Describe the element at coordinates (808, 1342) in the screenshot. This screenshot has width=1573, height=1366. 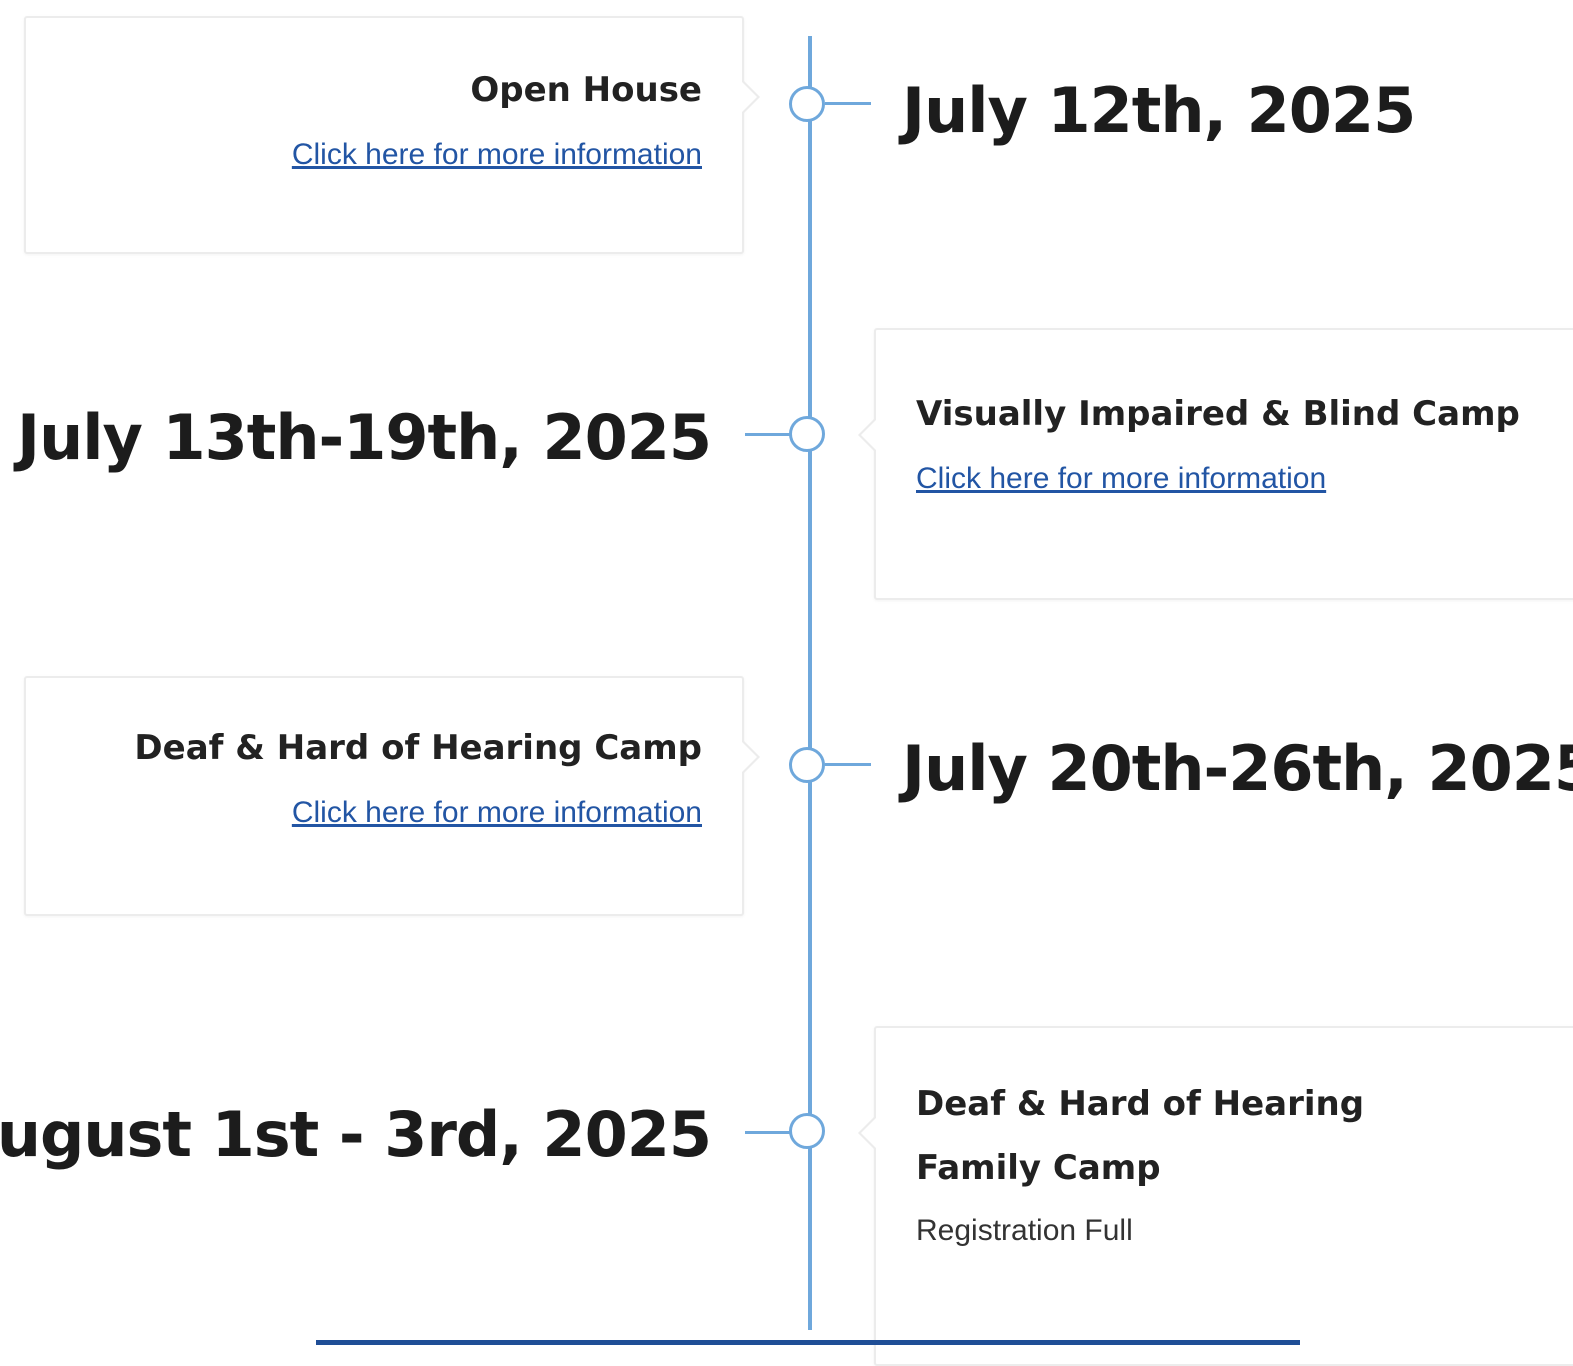
I see `bottom-divider` at that location.